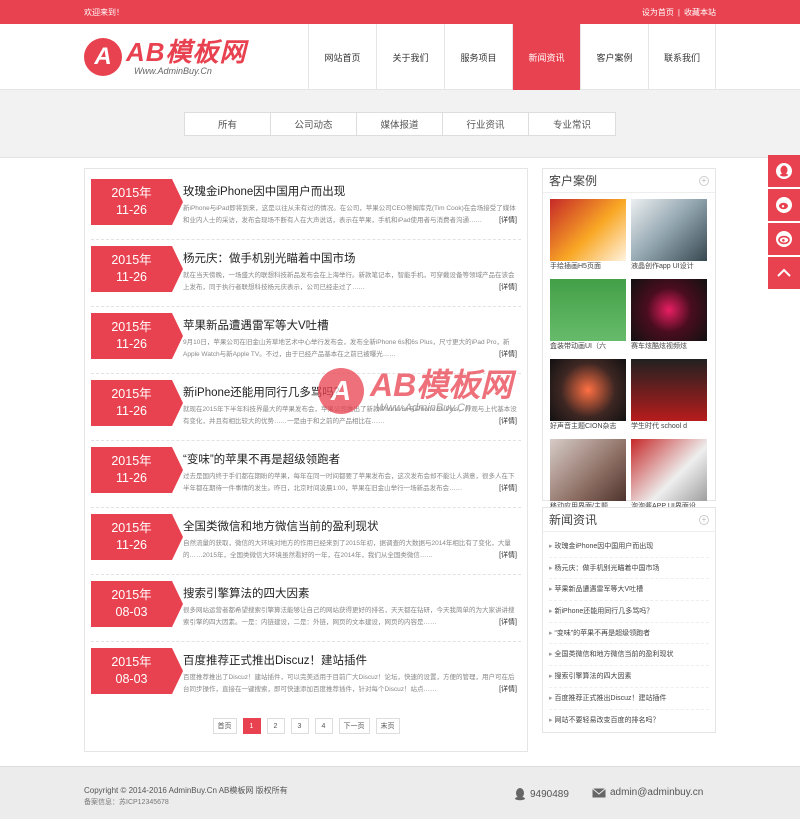 The height and width of the screenshot is (819, 800). I want to click on article-title: 杨元庆：做手机别光瞄着中国市场, so click(269, 258).